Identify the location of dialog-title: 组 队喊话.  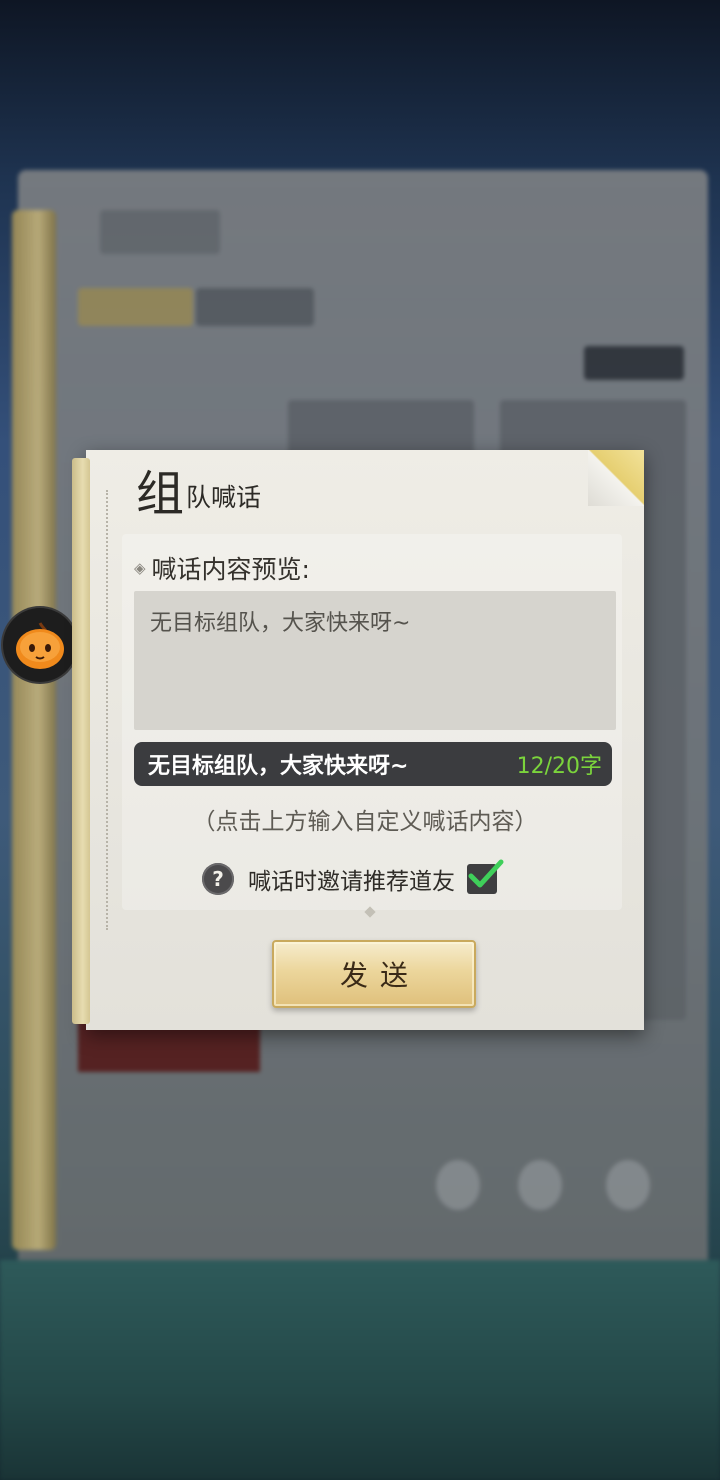
(198, 494).